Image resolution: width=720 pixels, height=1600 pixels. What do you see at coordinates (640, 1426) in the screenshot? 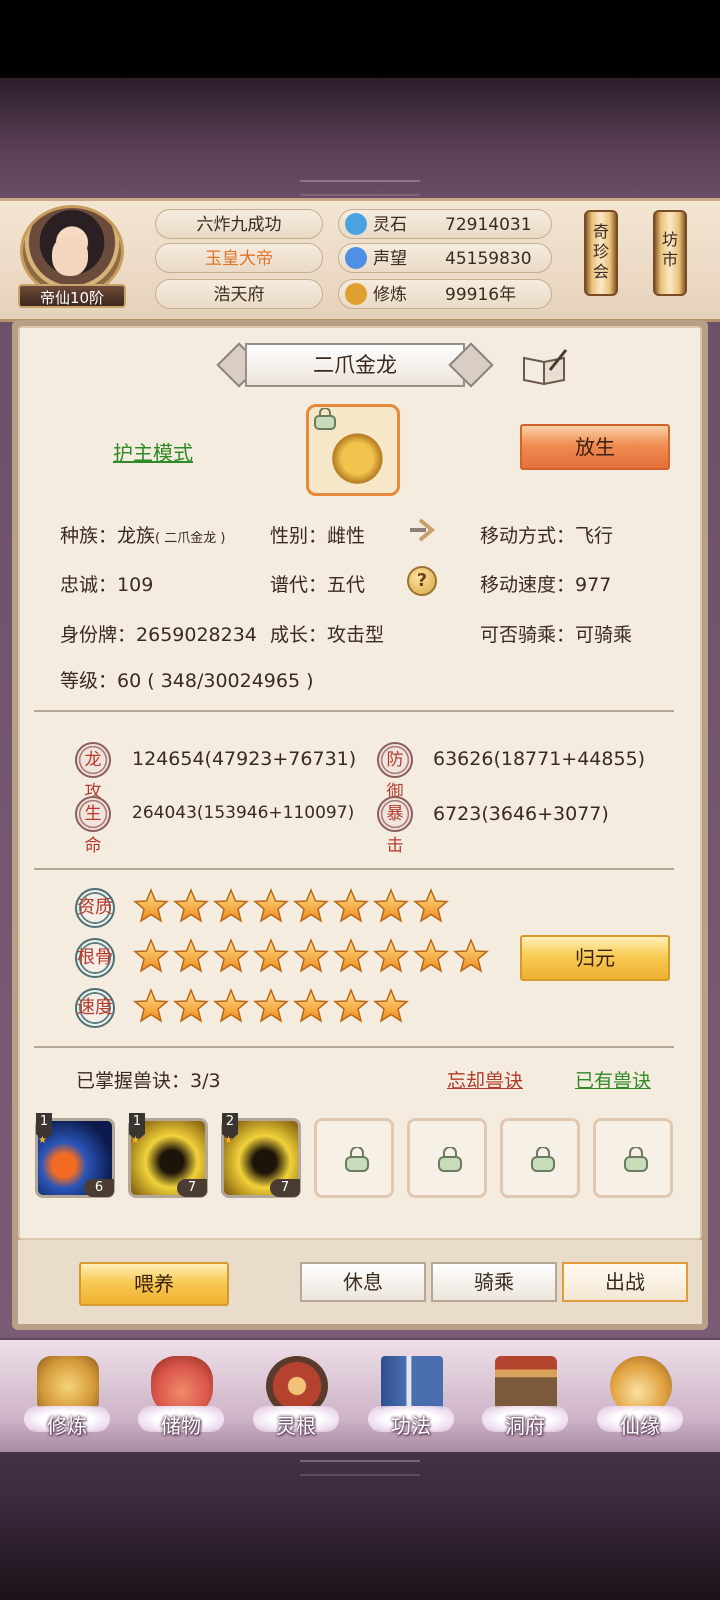
I see `nav-label: 仙缘` at bounding box center [640, 1426].